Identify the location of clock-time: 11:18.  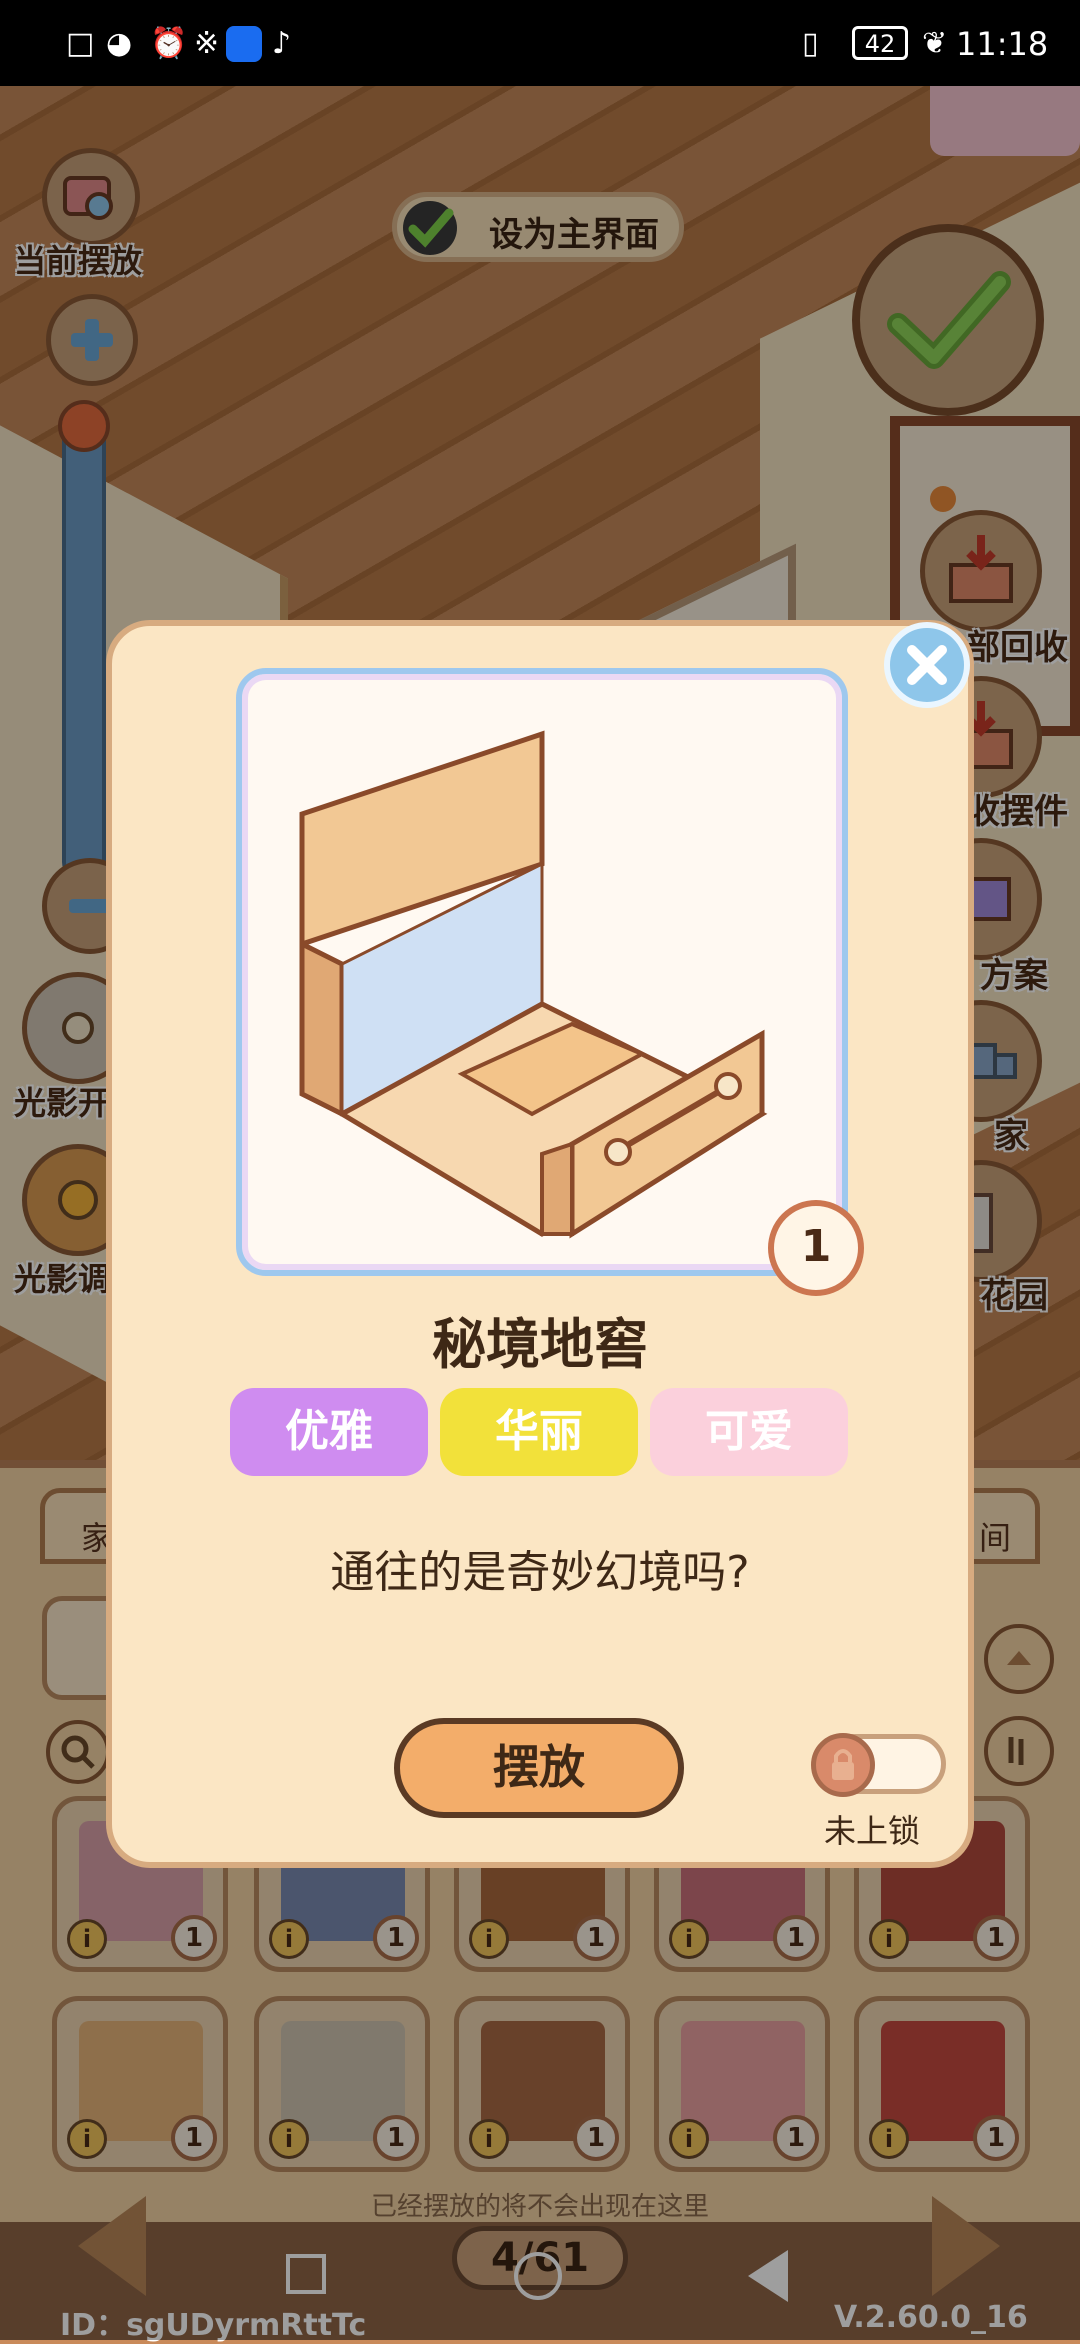
(1002, 44).